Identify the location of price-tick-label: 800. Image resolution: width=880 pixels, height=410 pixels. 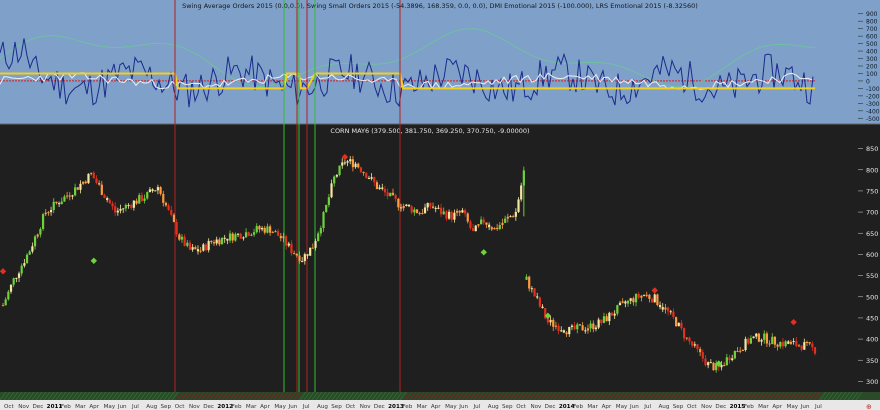
(872, 170).